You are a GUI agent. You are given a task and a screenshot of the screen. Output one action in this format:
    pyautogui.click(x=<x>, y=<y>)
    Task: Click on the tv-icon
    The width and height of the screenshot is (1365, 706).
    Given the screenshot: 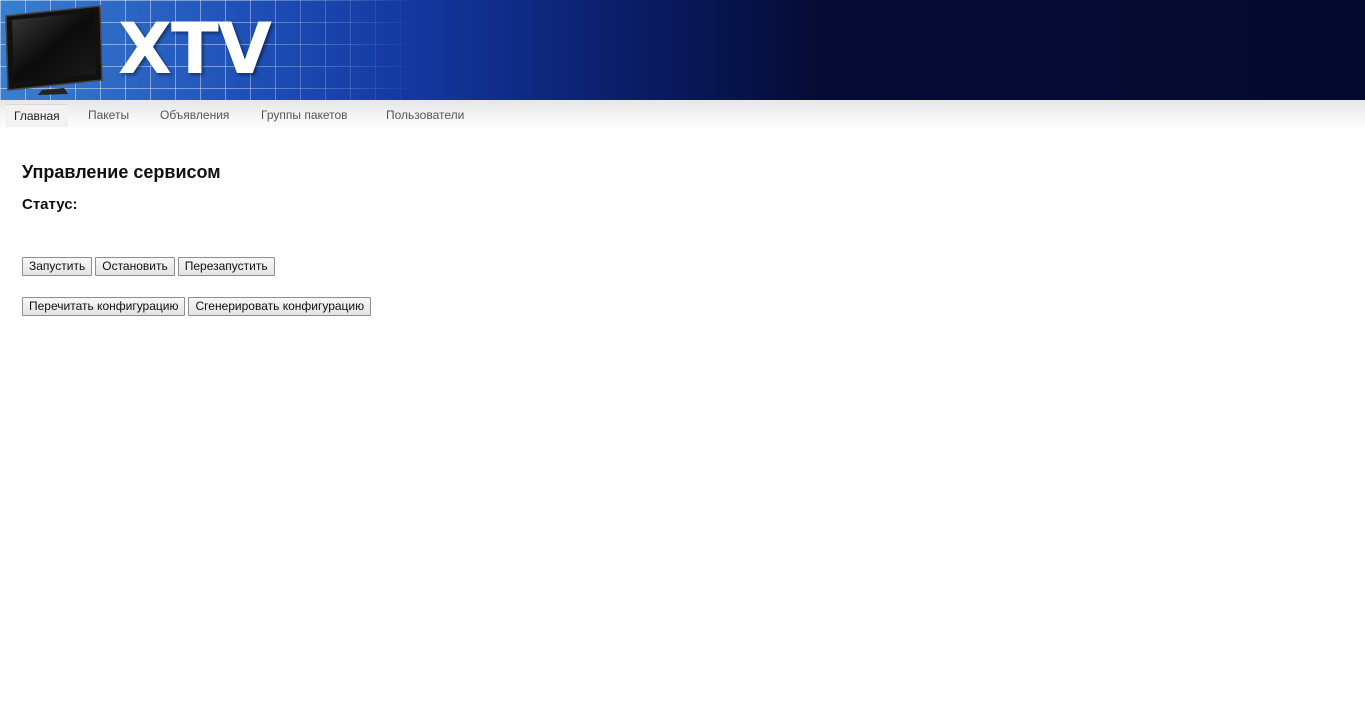 What is the action you would take?
    pyautogui.click(x=54, y=50)
    